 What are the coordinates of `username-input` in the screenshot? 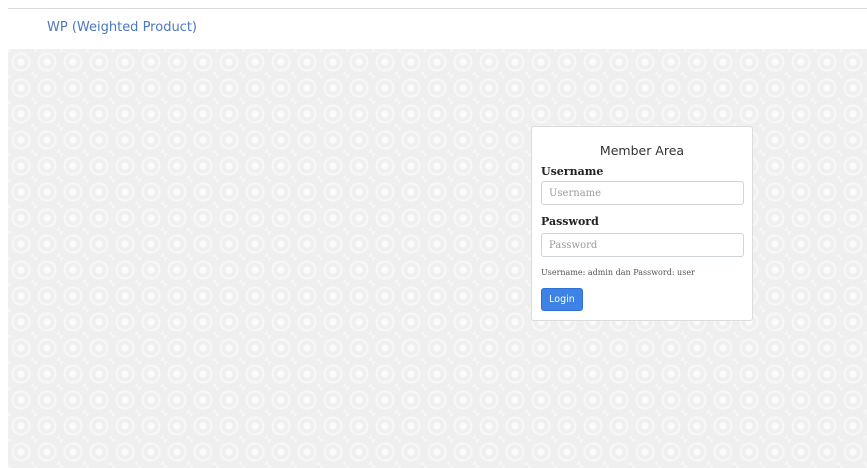 It's located at (642, 193).